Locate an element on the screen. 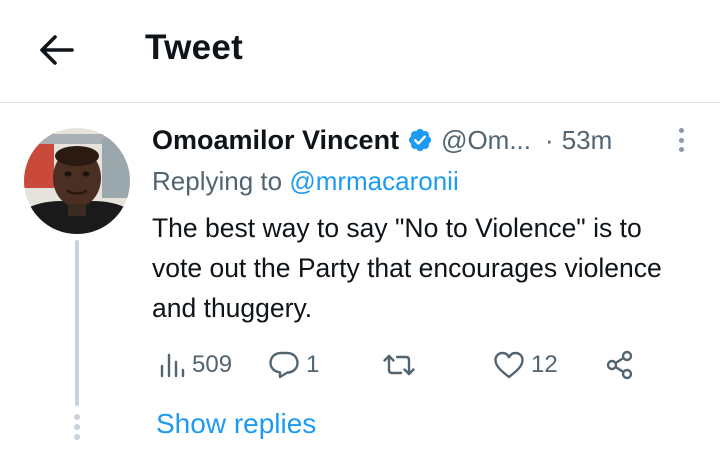  tweet-author-row: Omoamilor Vincent @Om... · 53m is located at coordinates (432, 140).